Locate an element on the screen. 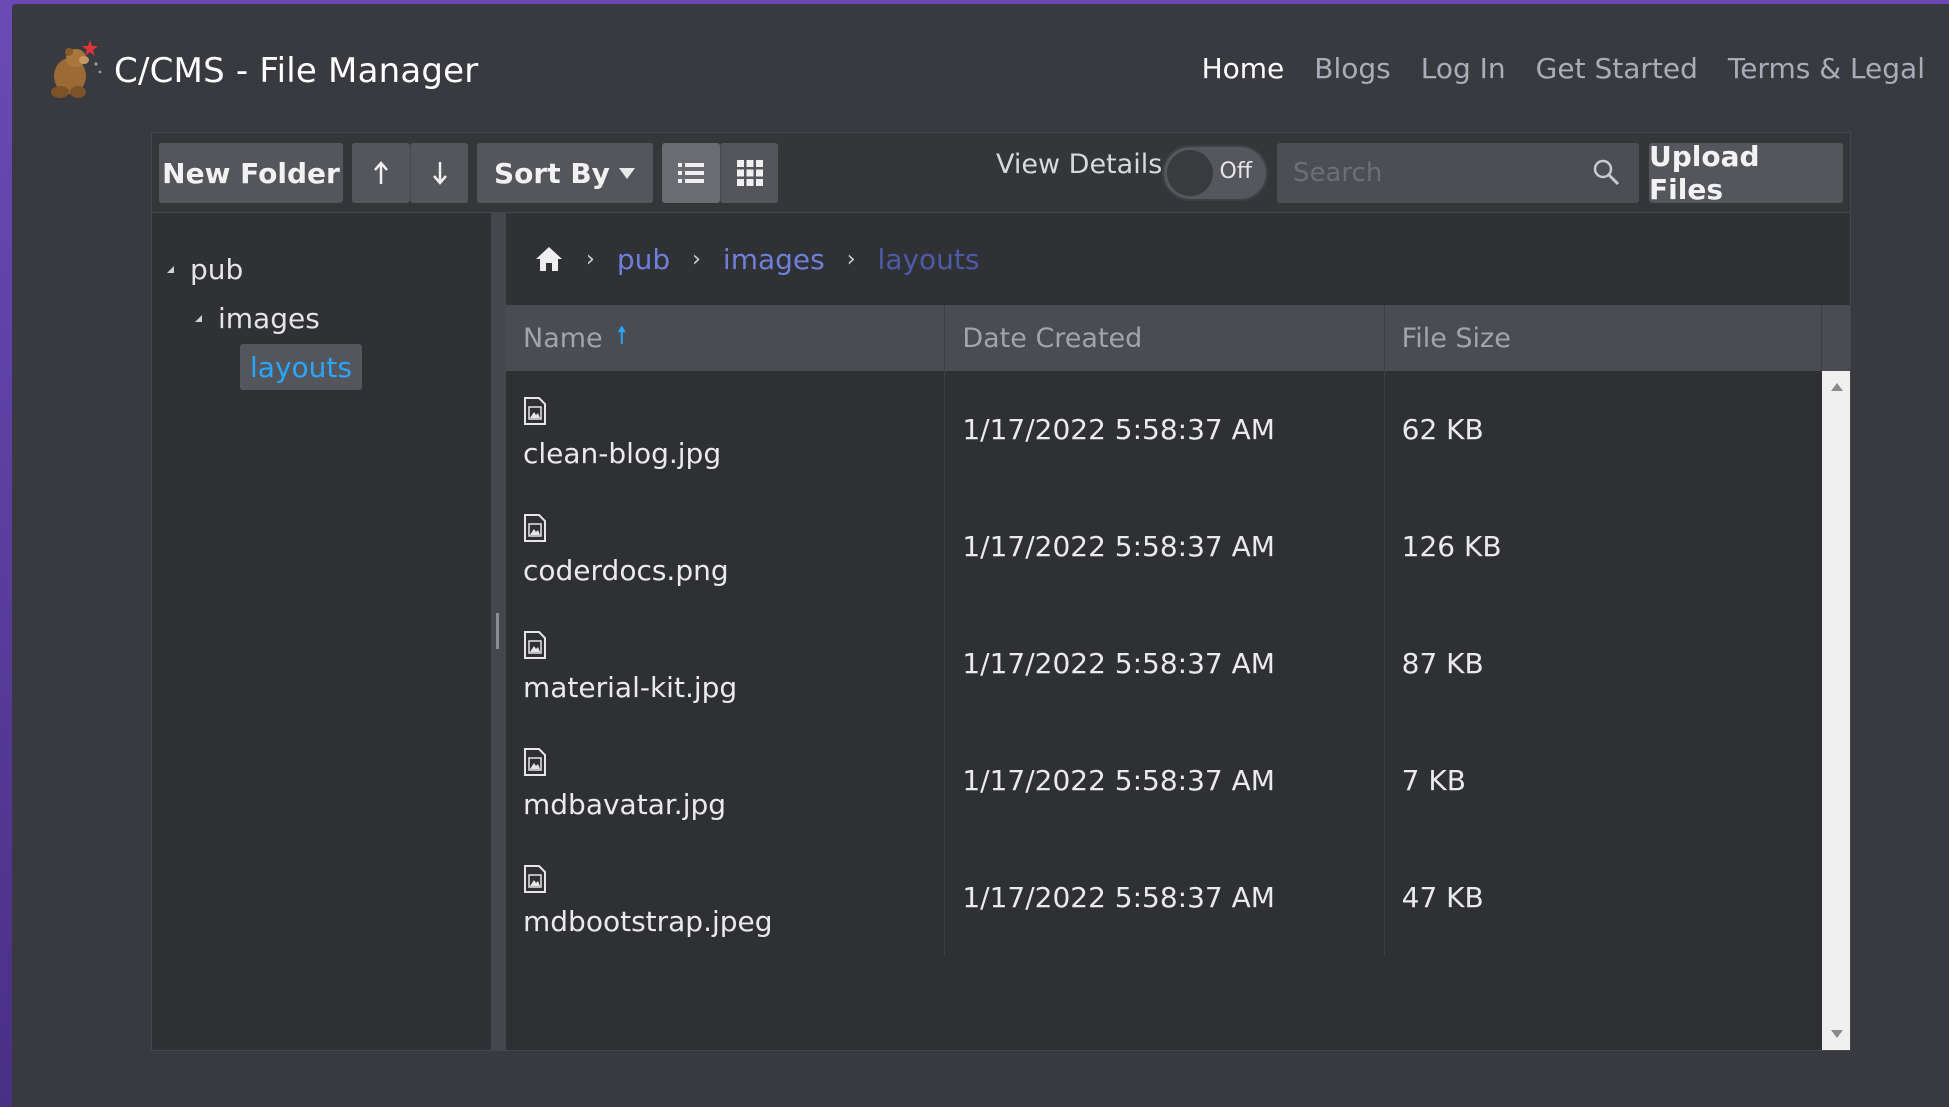 This screenshot has height=1107, width=1949. file-name: mdbavatar.jpg is located at coordinates (625, 804).